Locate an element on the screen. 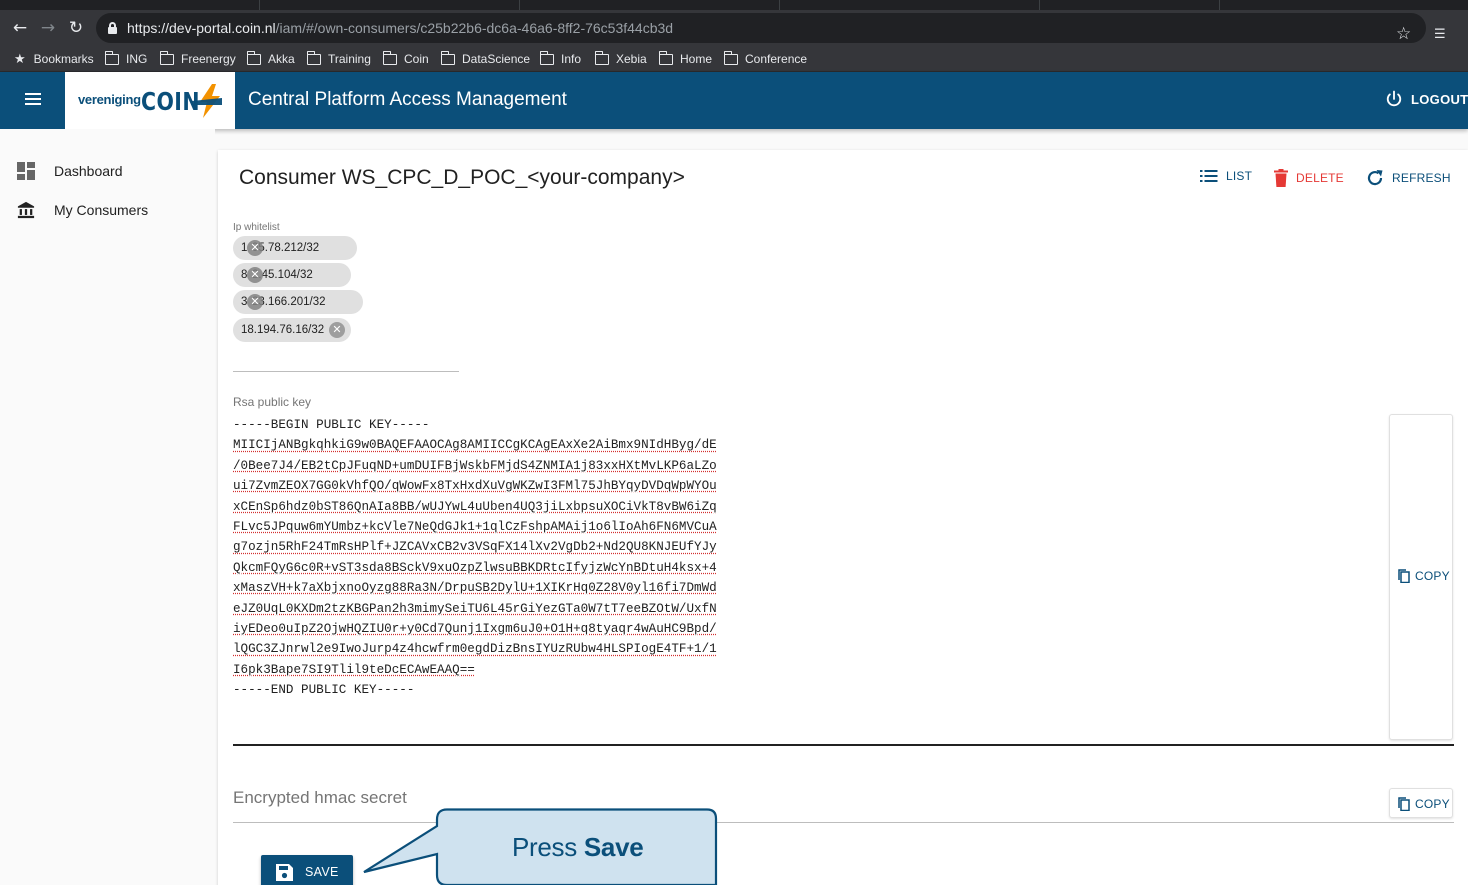 The image size is (1468, 885). ip-chip: 18.194.76.16/32 ✕ is located at coordinates (292, 330).